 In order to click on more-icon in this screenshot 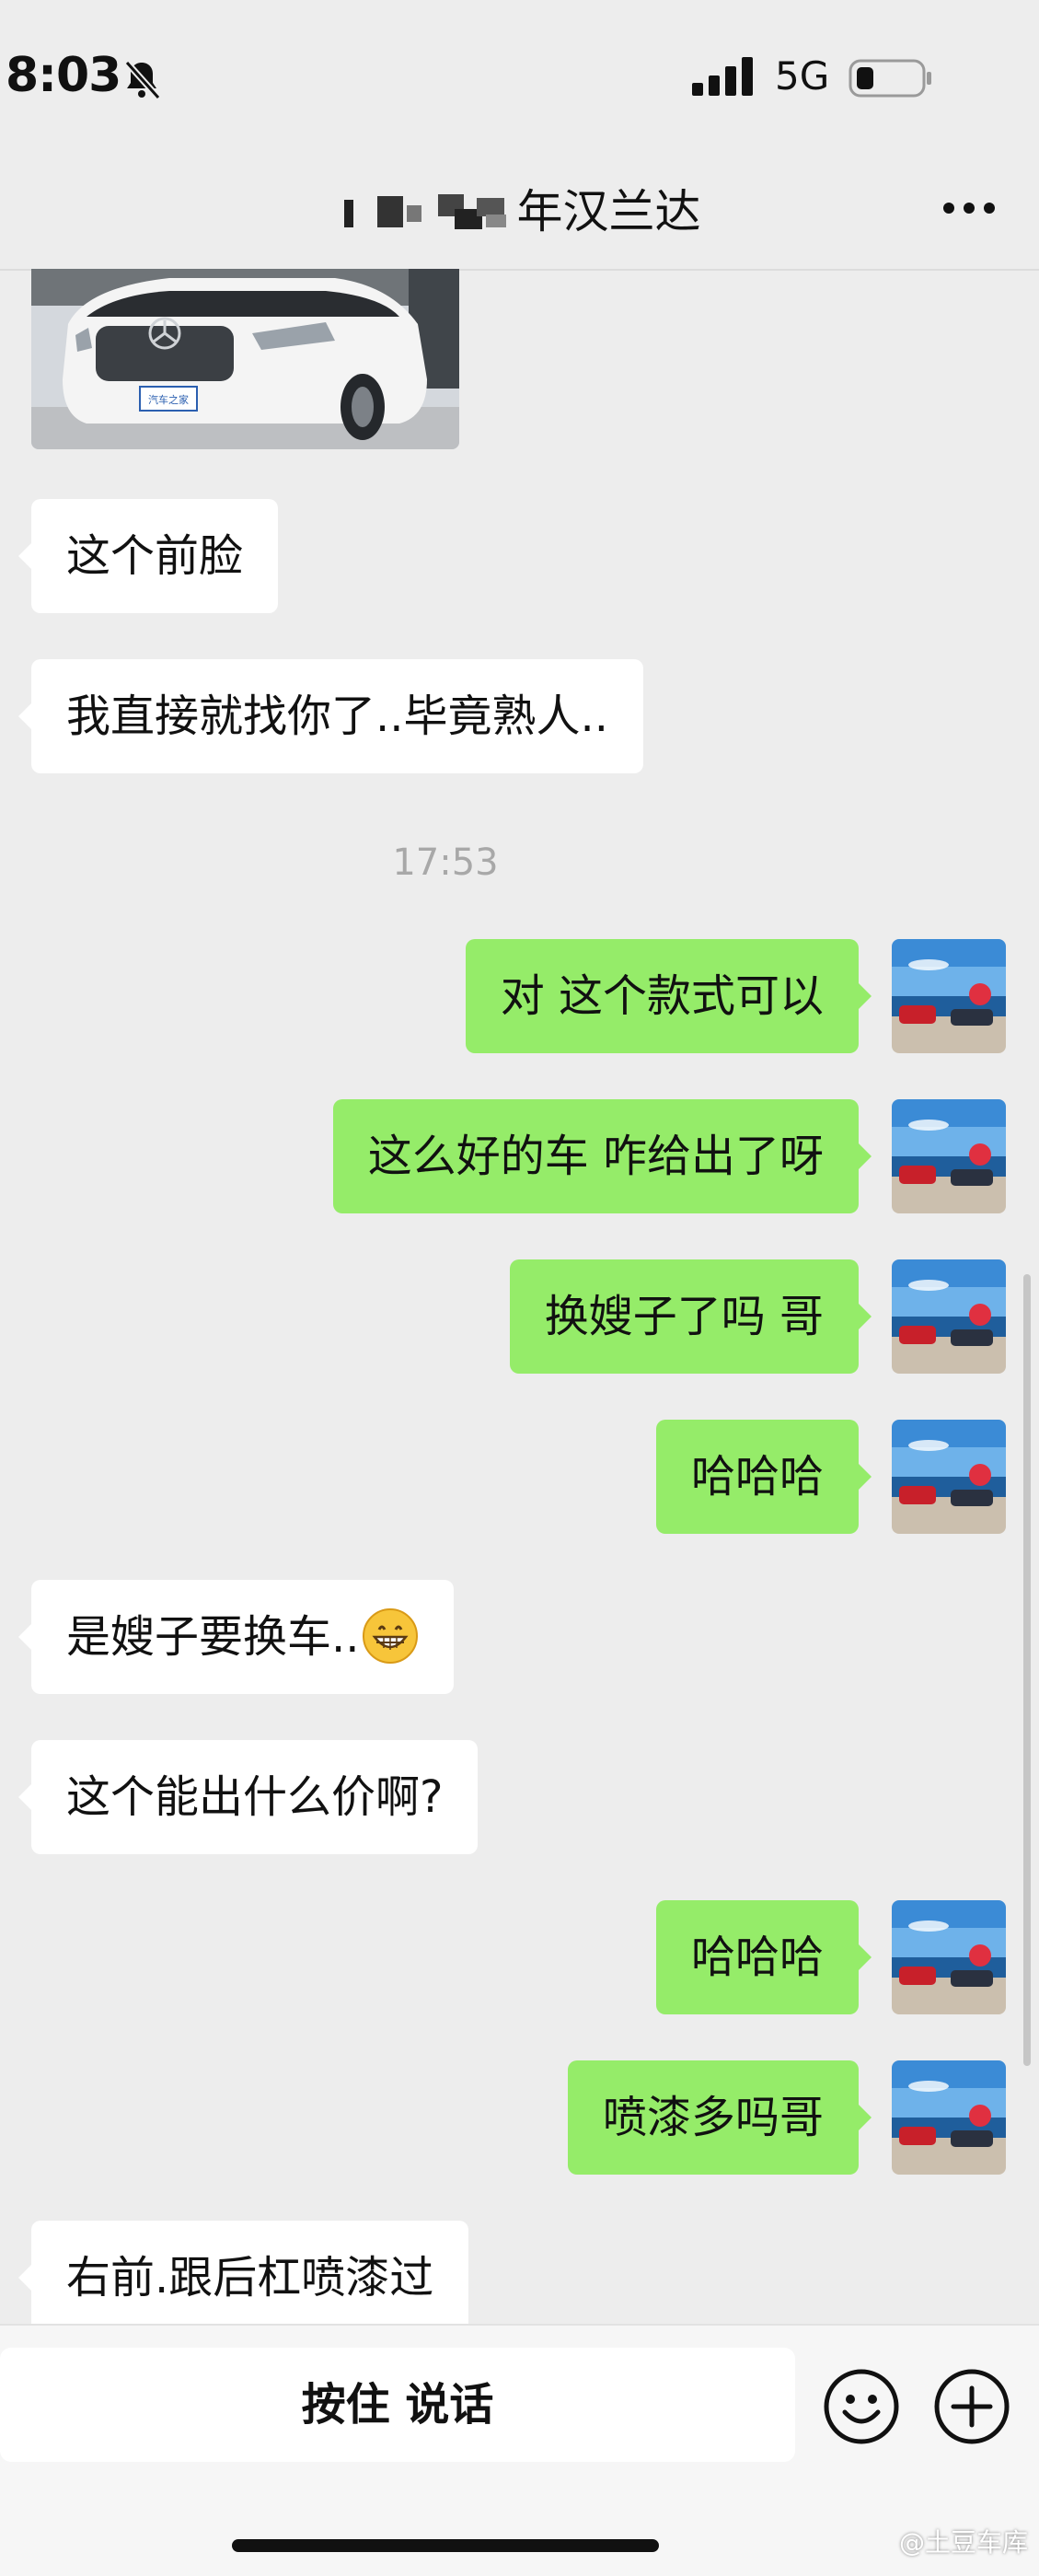, I will do `click(969, 208)`.